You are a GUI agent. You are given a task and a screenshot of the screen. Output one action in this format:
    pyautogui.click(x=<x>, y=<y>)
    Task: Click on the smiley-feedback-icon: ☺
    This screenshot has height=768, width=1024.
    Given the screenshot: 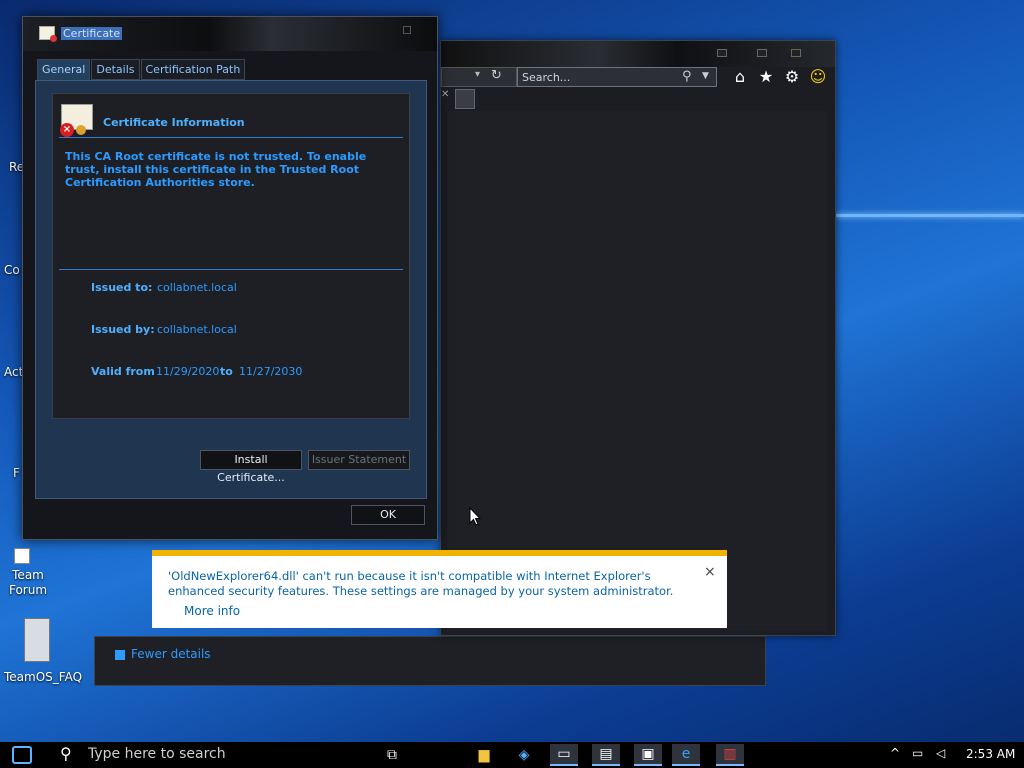 What is the action you would take?
    pyautogui.click(x=818, y=76)
    